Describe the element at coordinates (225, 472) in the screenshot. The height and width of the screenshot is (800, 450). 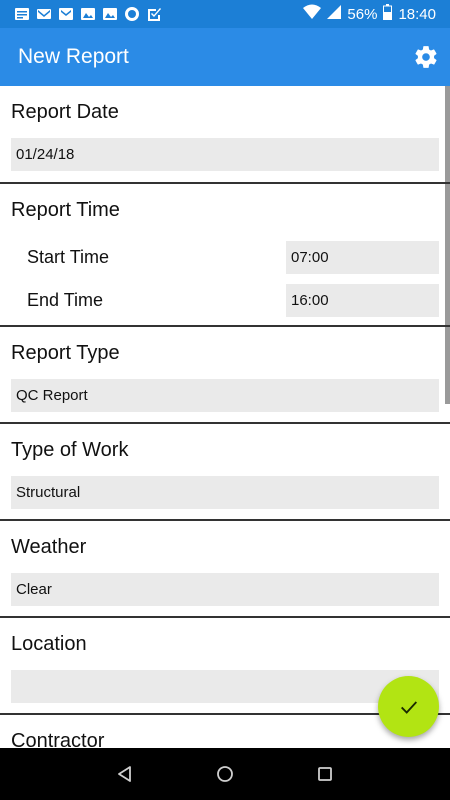
I see `type-of-work-section: Type of Work Structural` at that location.